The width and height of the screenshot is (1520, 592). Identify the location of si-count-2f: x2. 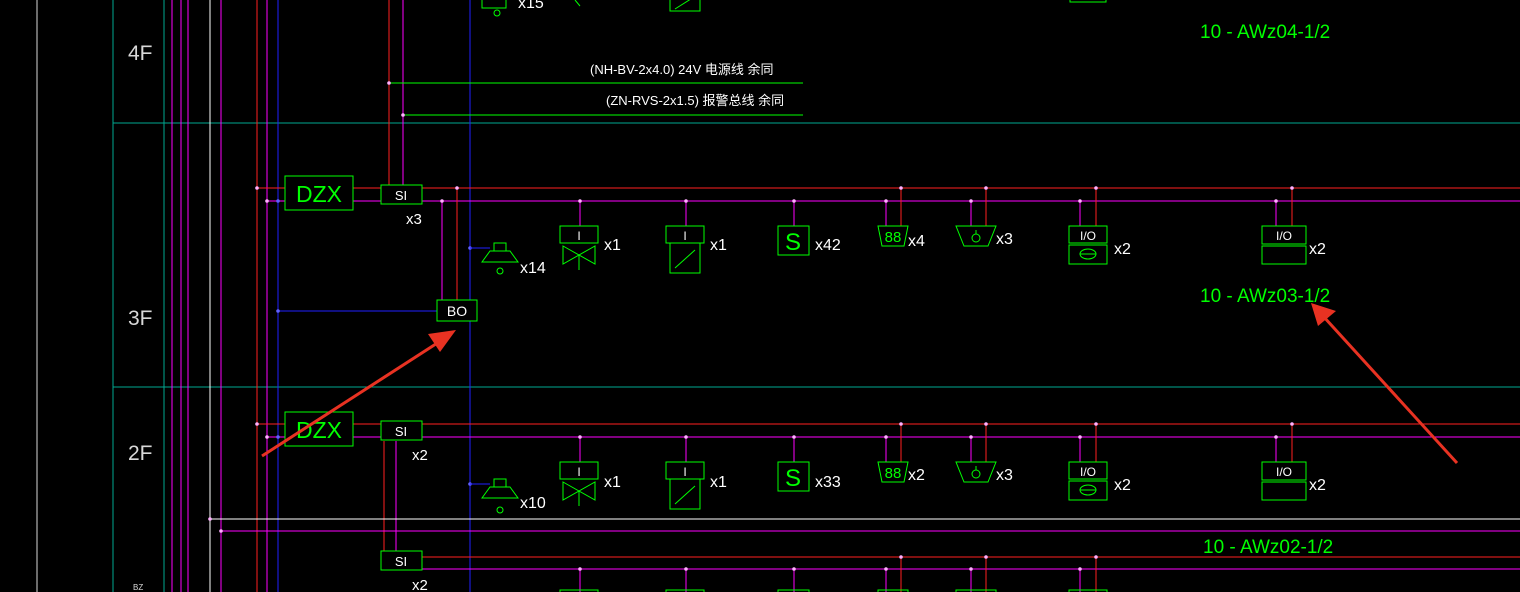
(420, 455).